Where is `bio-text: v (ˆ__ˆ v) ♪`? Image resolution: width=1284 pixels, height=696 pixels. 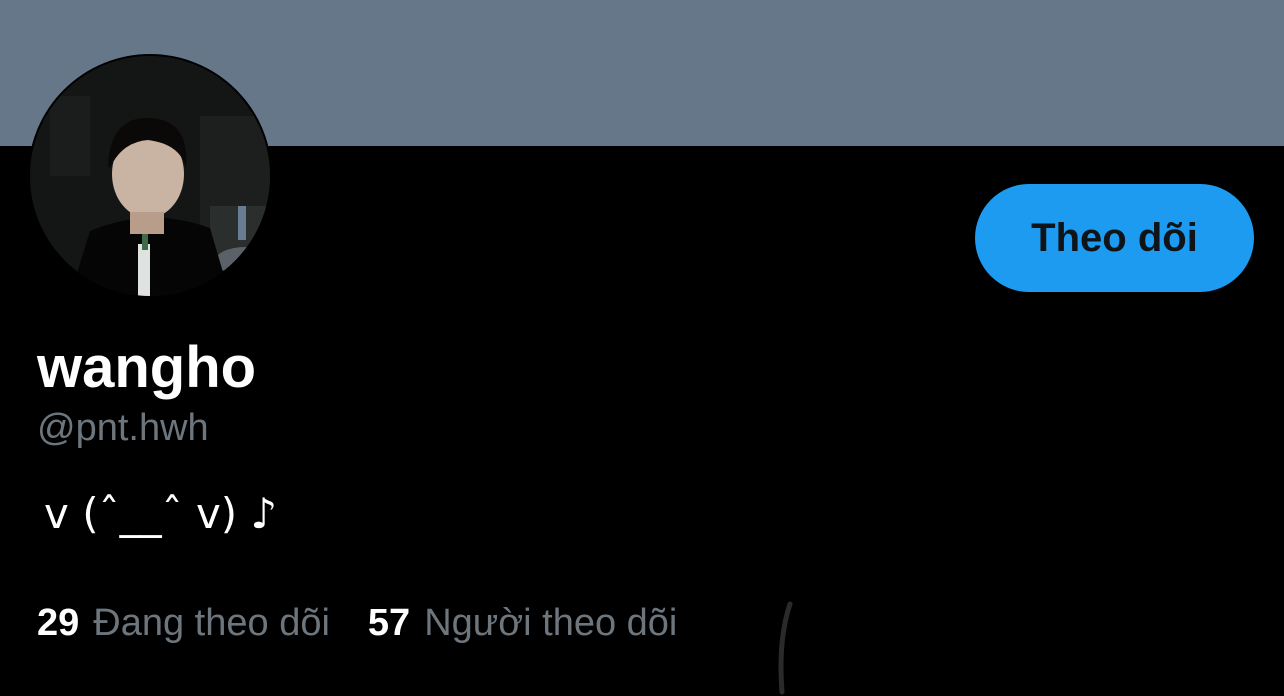
bio-text: v (ˆ__ˆ v) ♪ is located at coordinates (161, 513).